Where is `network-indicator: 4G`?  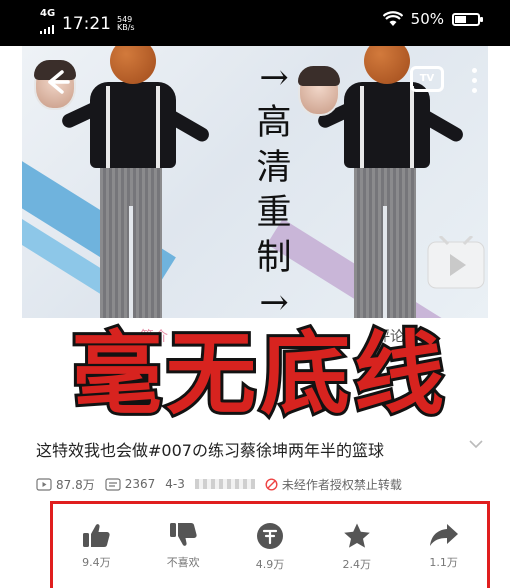
network-indicator: 4G is located at coordinates (48, 23).